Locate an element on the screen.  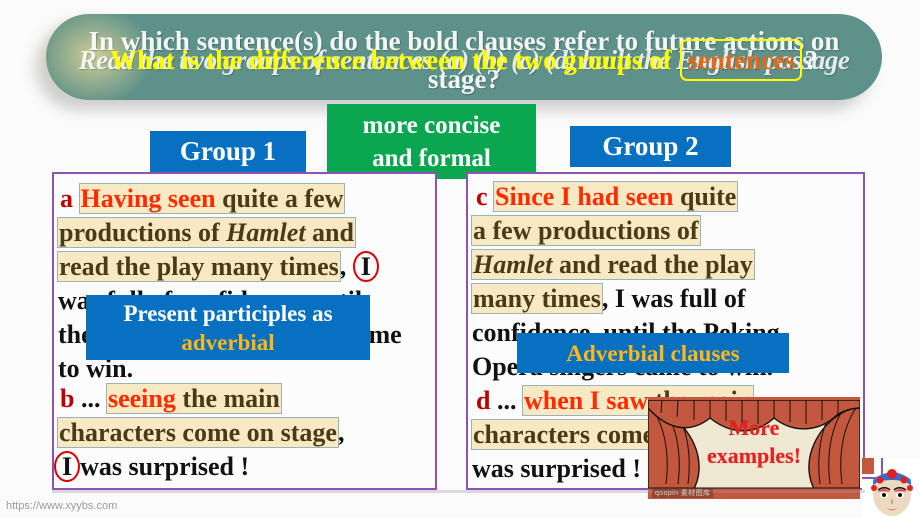
sentence-c-line-2: a few productions of is located at coordinates (586, 231).